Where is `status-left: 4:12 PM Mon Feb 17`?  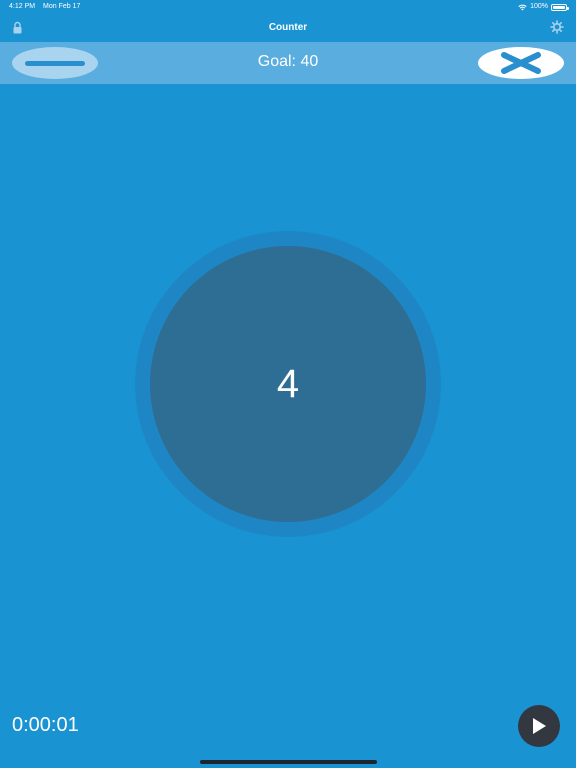
status-left: 4:12 PM Mon Feb 17 is located at coordinates (47, 7).